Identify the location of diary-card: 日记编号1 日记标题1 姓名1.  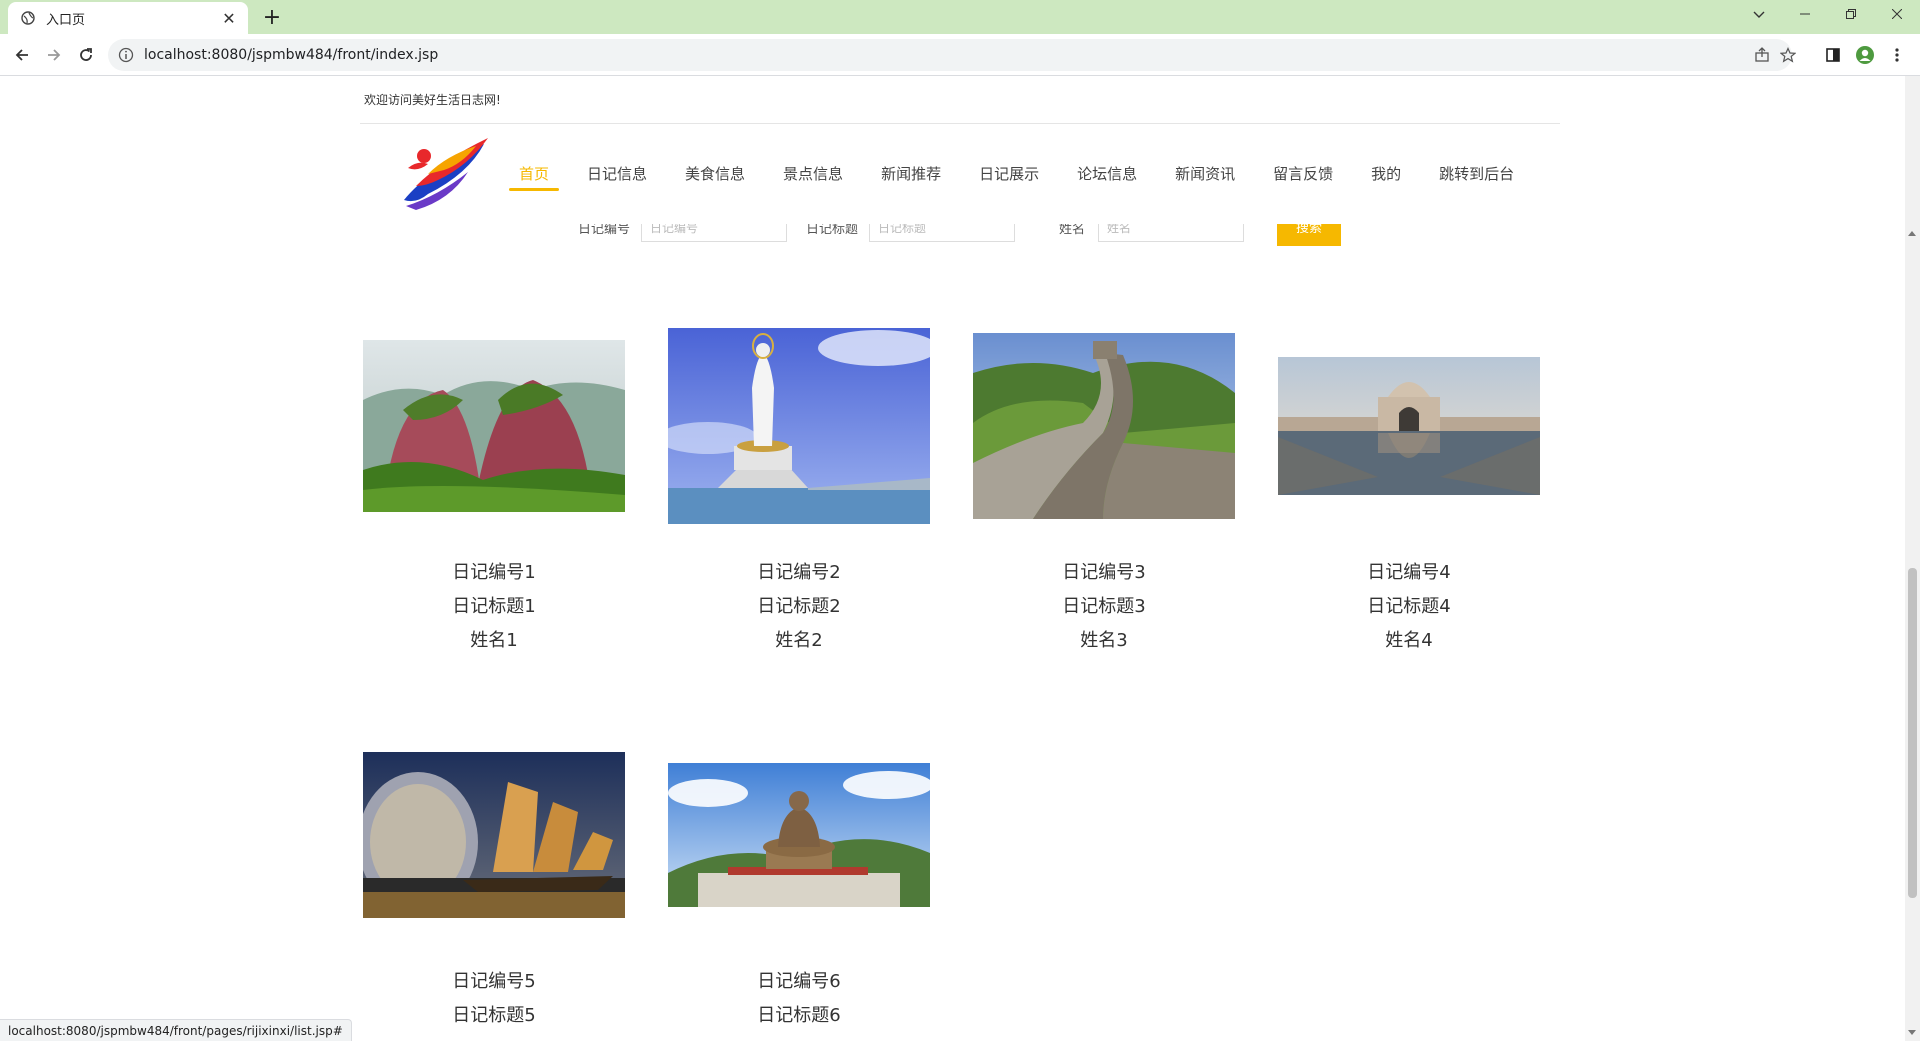
(494, 492).